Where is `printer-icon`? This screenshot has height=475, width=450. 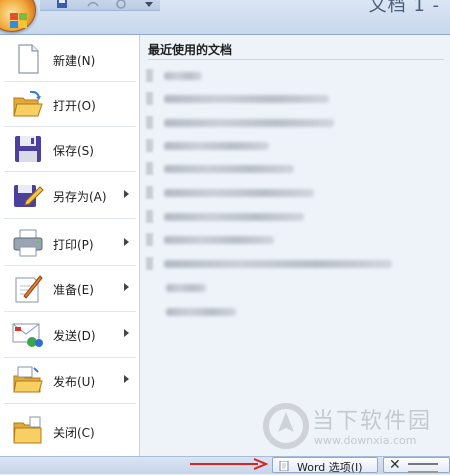 printer-icon is located at coordinates (28, 243).